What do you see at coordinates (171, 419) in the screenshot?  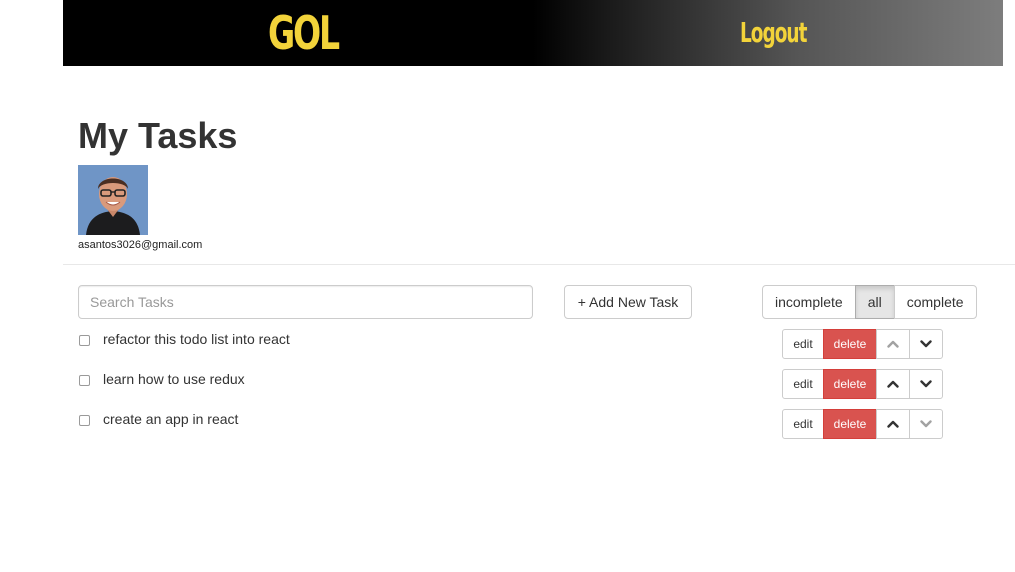 I see `task-label: create an app in react` at bounding box center [171, 419].